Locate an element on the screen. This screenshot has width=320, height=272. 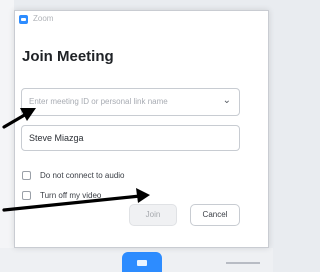
arrow-to-meeting-id is located at coordinates (19, 118).